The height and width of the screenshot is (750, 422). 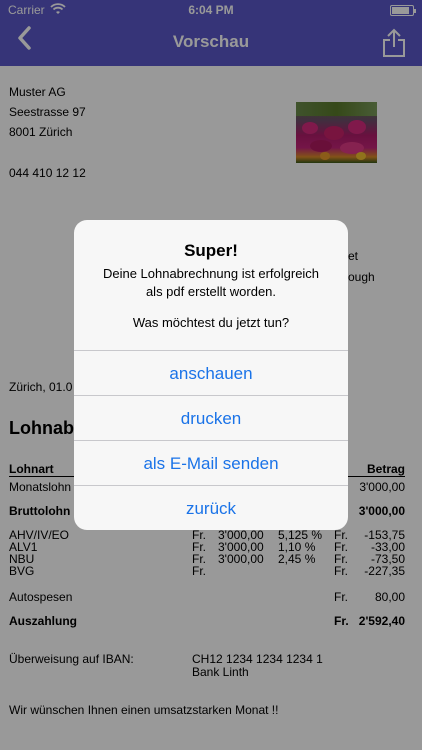 What do you see at coordinates (211, 417) in the screenshot?
I see `print-button: drucken` at bounding box center [211, 417].